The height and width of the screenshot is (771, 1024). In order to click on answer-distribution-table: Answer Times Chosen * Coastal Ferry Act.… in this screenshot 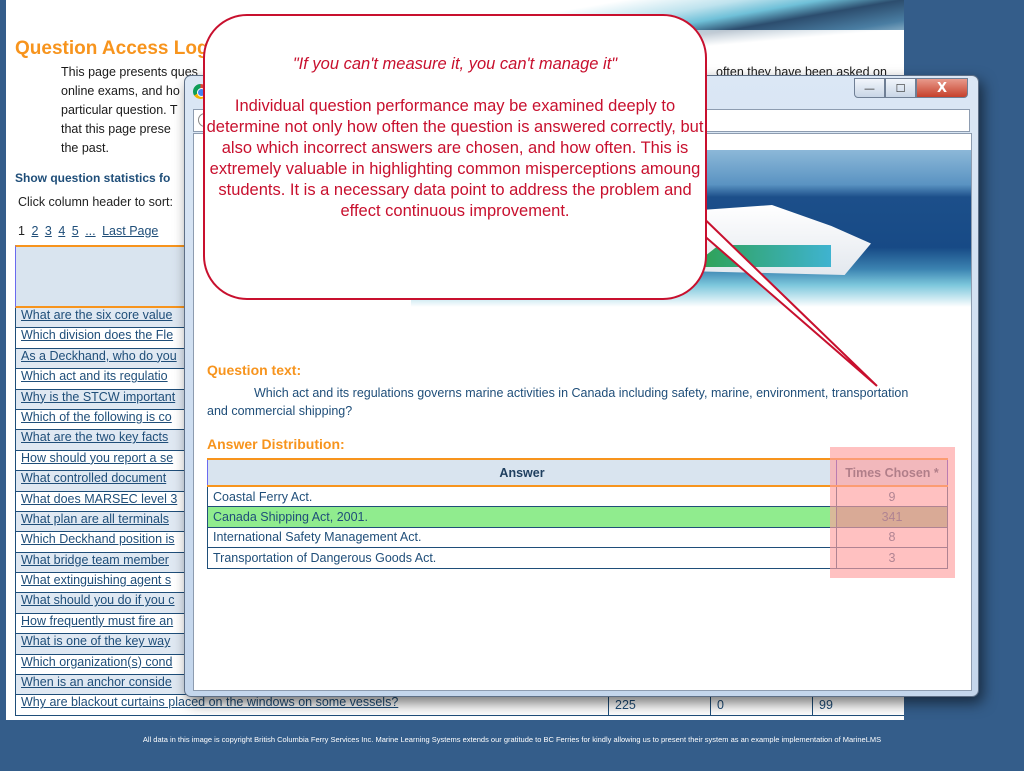, I will do `click(577, 513)`.